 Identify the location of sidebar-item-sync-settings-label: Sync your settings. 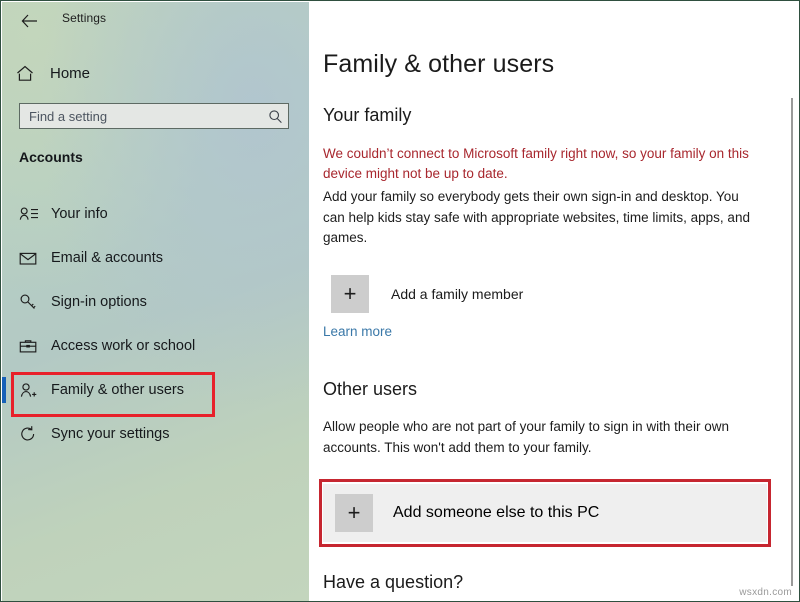
(110, 434).